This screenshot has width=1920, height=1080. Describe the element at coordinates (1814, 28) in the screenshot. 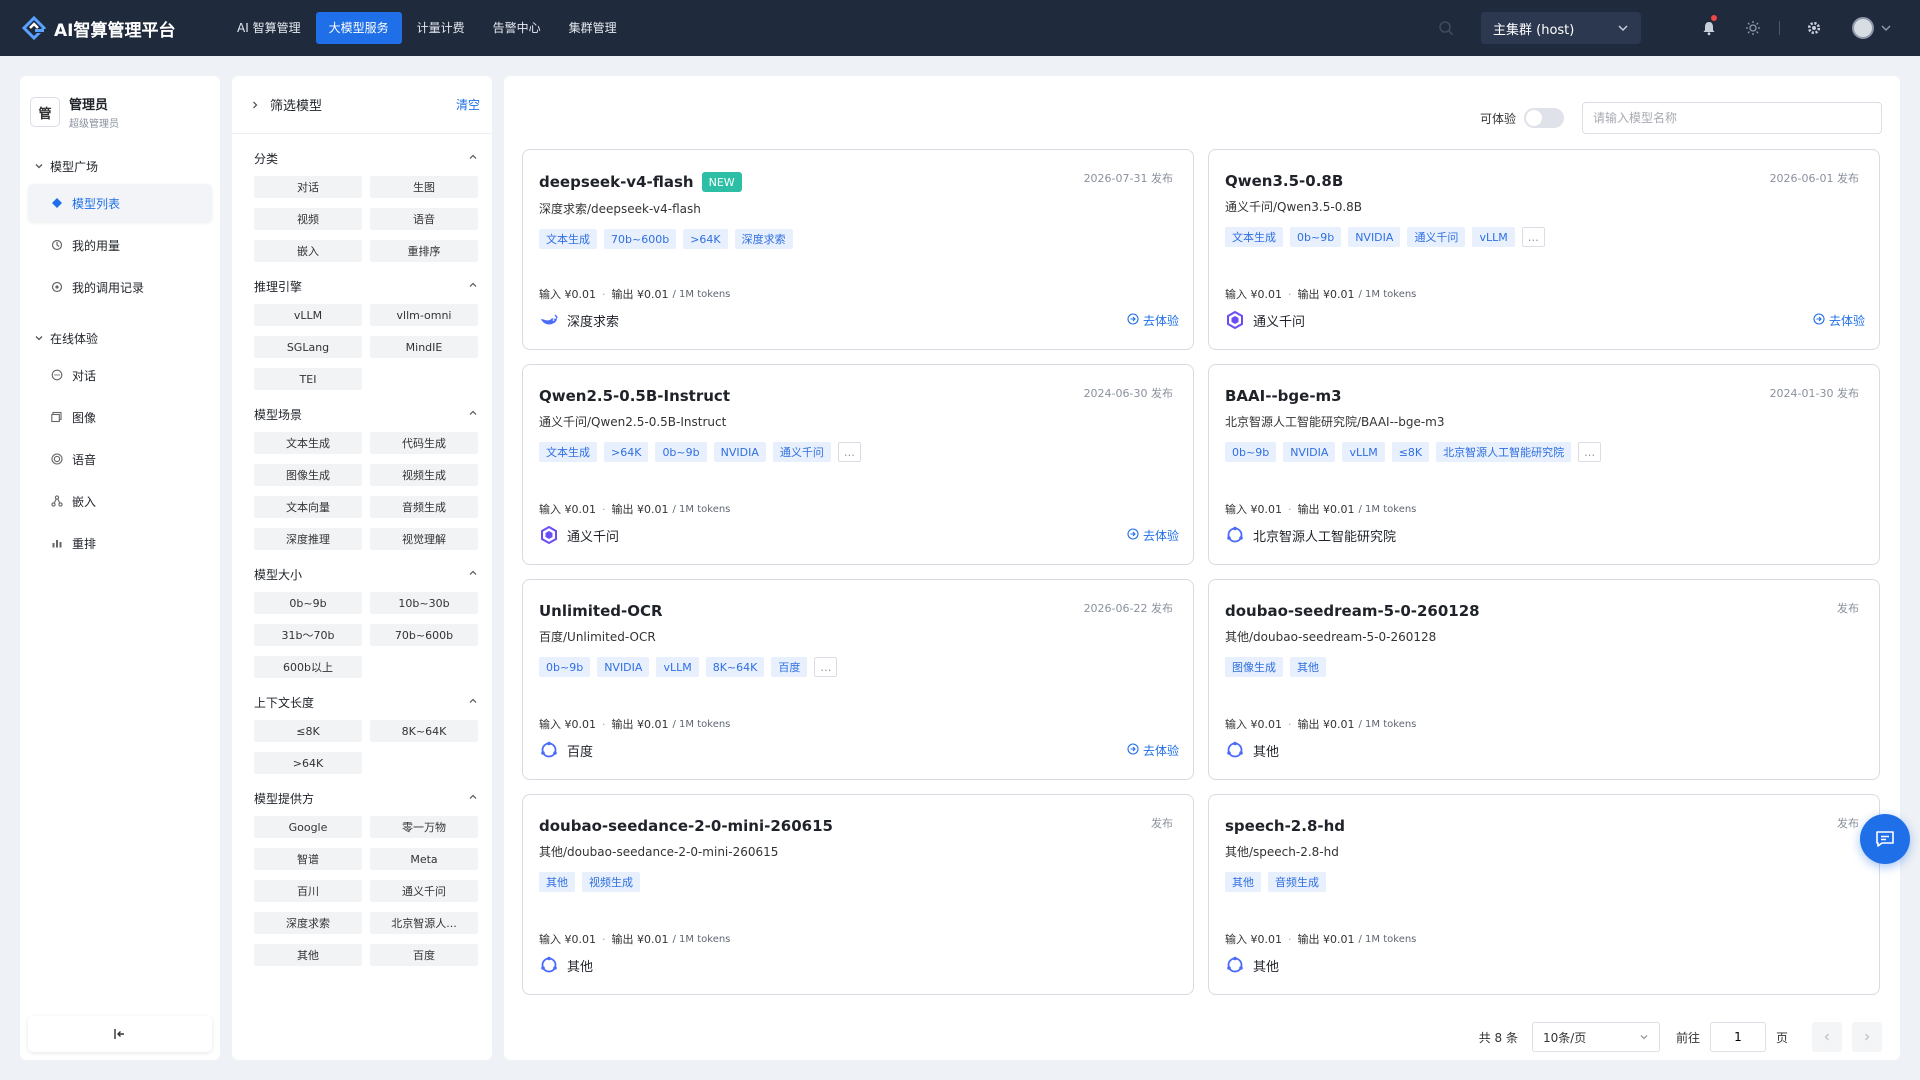

I see `settings-button` at that location.